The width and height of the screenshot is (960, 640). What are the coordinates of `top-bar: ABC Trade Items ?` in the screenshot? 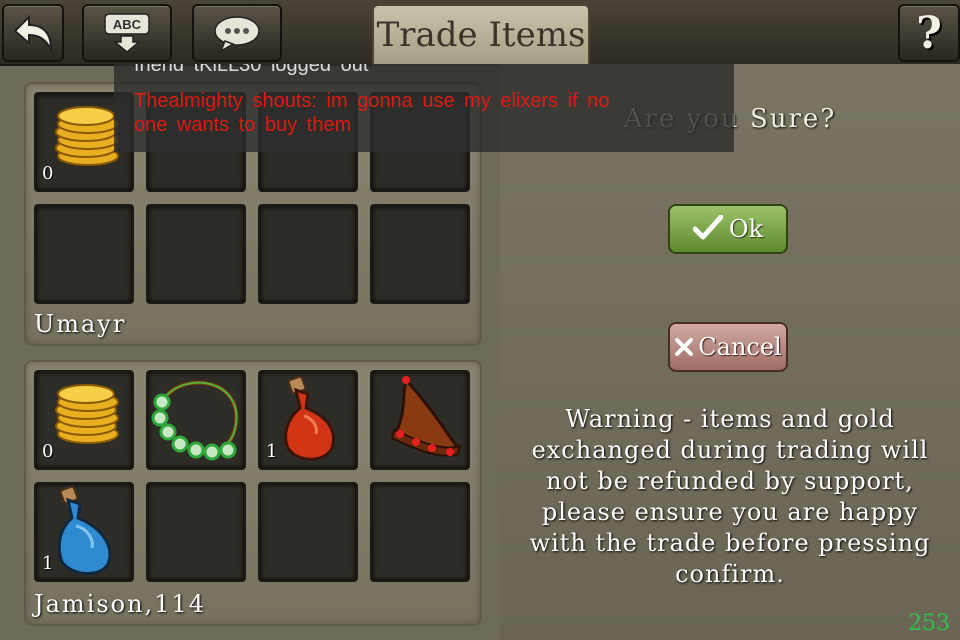 It's located at (480, 33).